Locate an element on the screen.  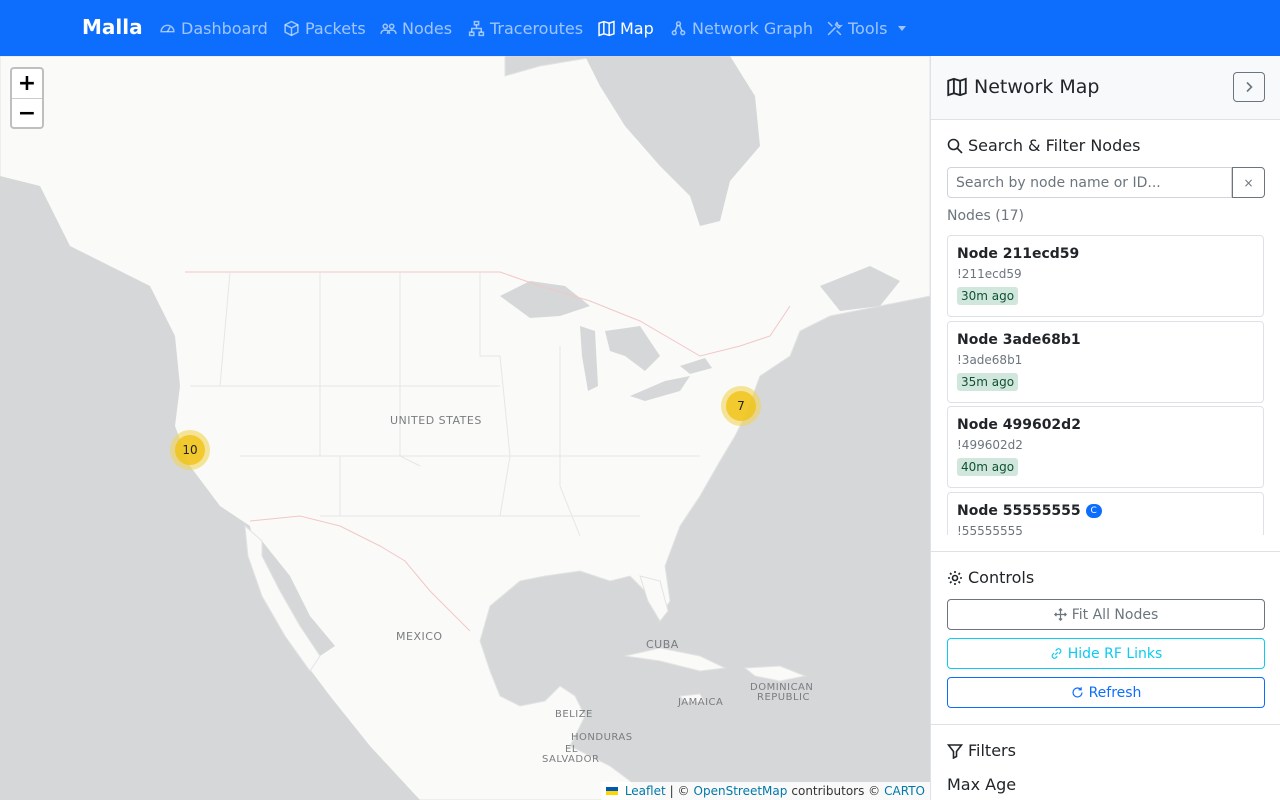
node-card: Node 55555555 C !55555555 is located at coordinates (1105, 513).